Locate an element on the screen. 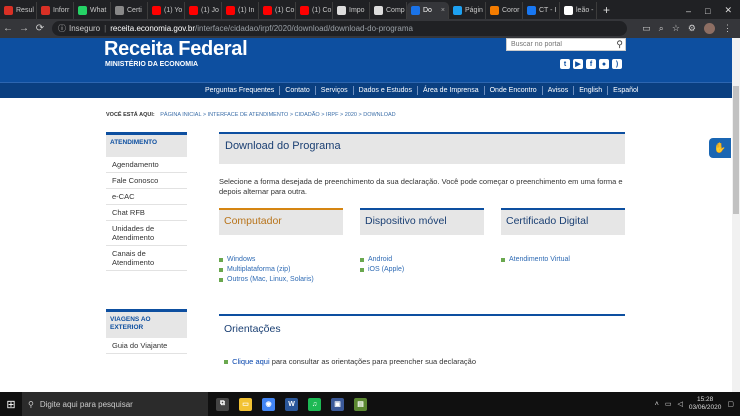 This screenshot has width=740, height=416. facebook-icon: f is located at coordinates (591, 64).